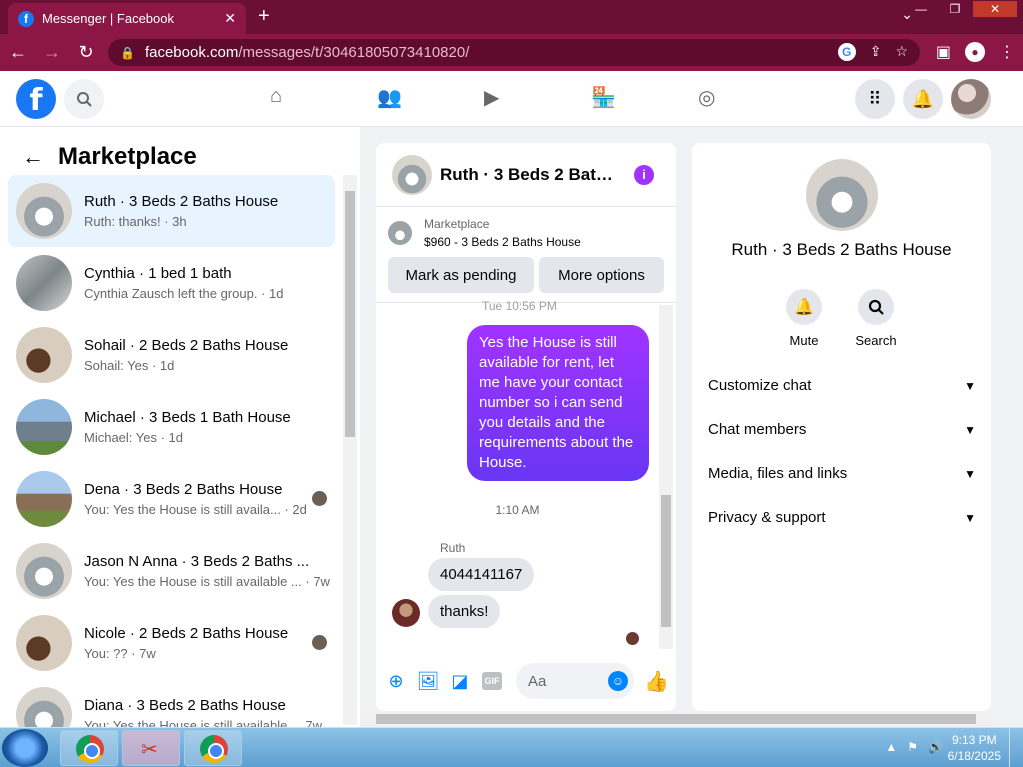 The height and width of the screenshot is (767, 1023). Describe the element at coordinates (323, 97) in the screenshot. I see `home-icon: ⌂` at that location.